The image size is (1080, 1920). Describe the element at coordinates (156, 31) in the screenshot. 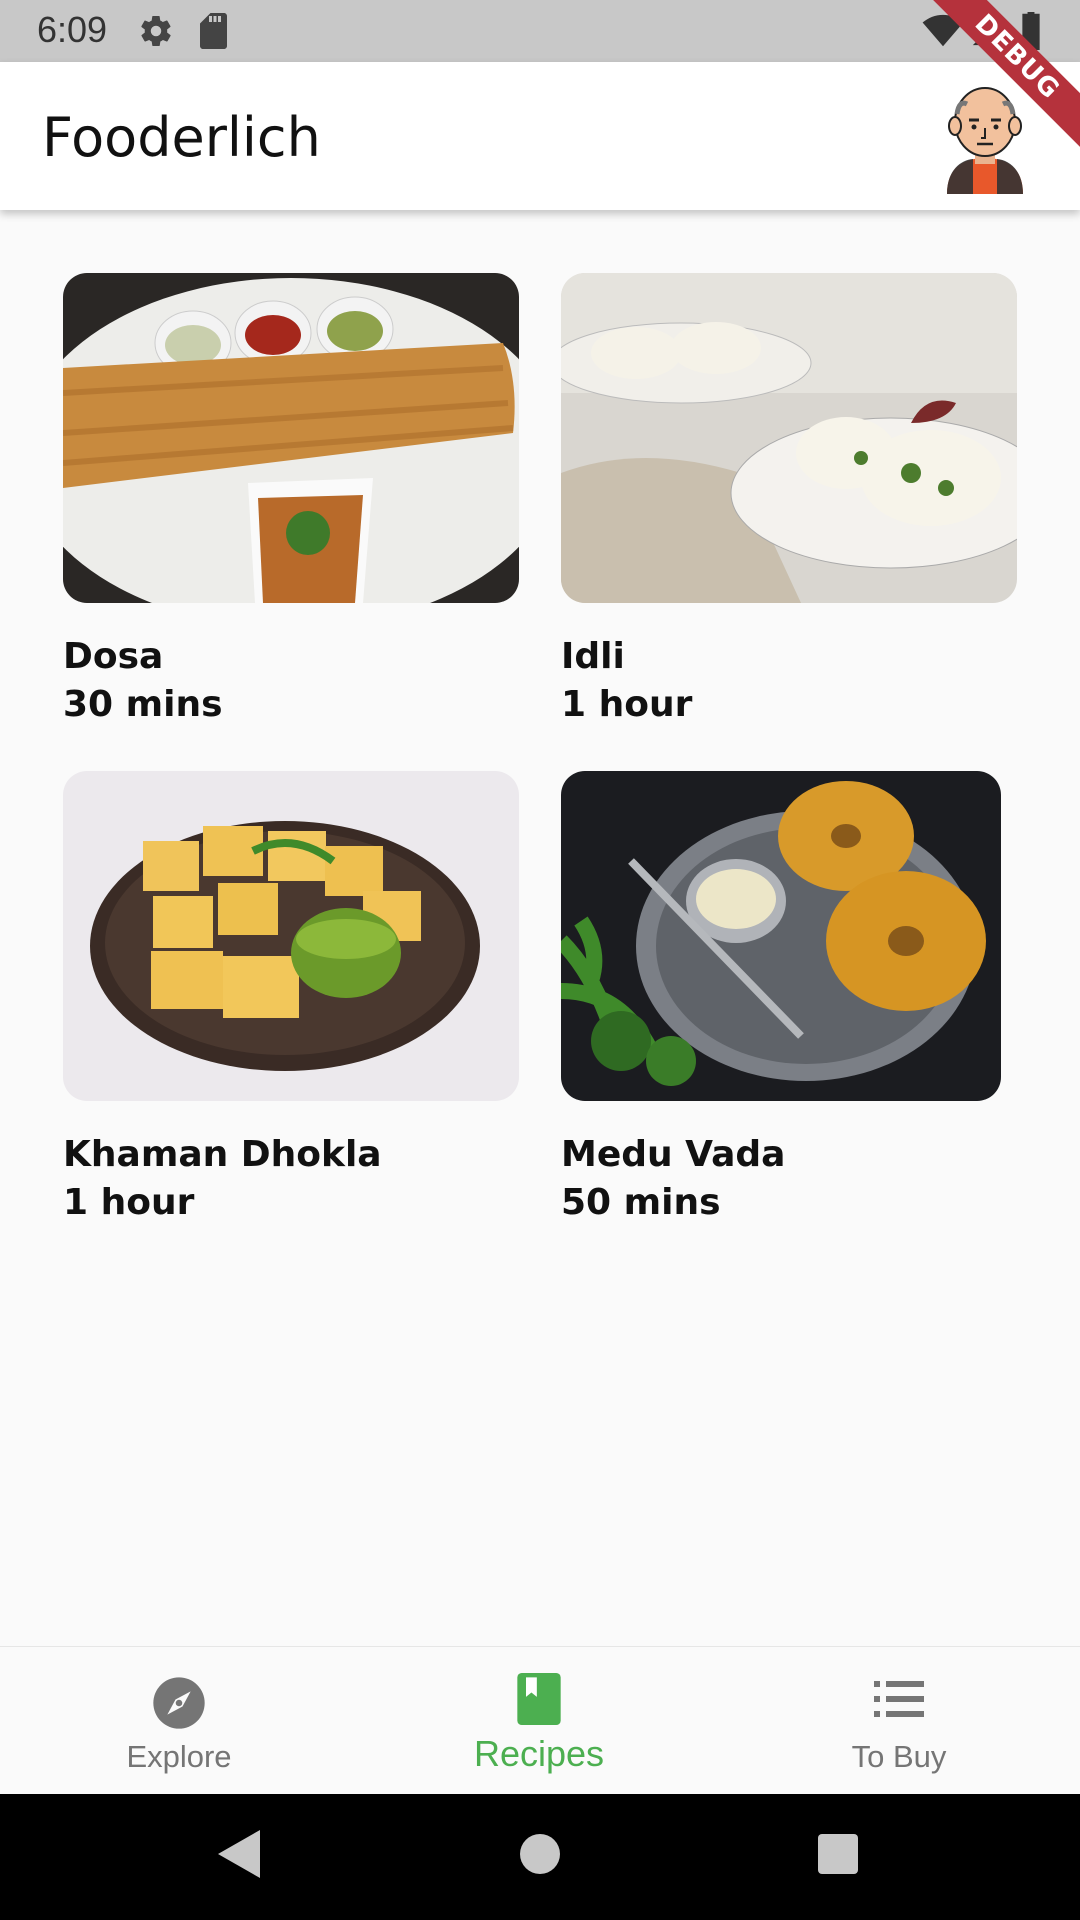

I see `gear-icon` at that location.